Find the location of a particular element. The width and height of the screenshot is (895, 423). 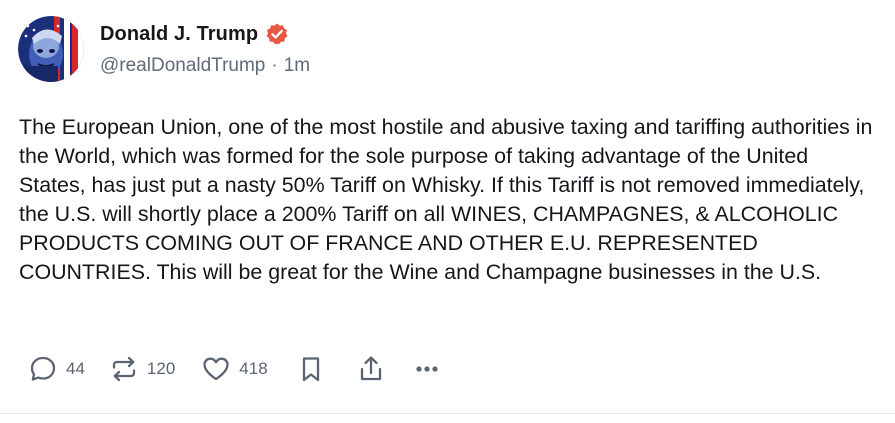

handle: @realDonaldTrump is located at coordinates (182, 66).